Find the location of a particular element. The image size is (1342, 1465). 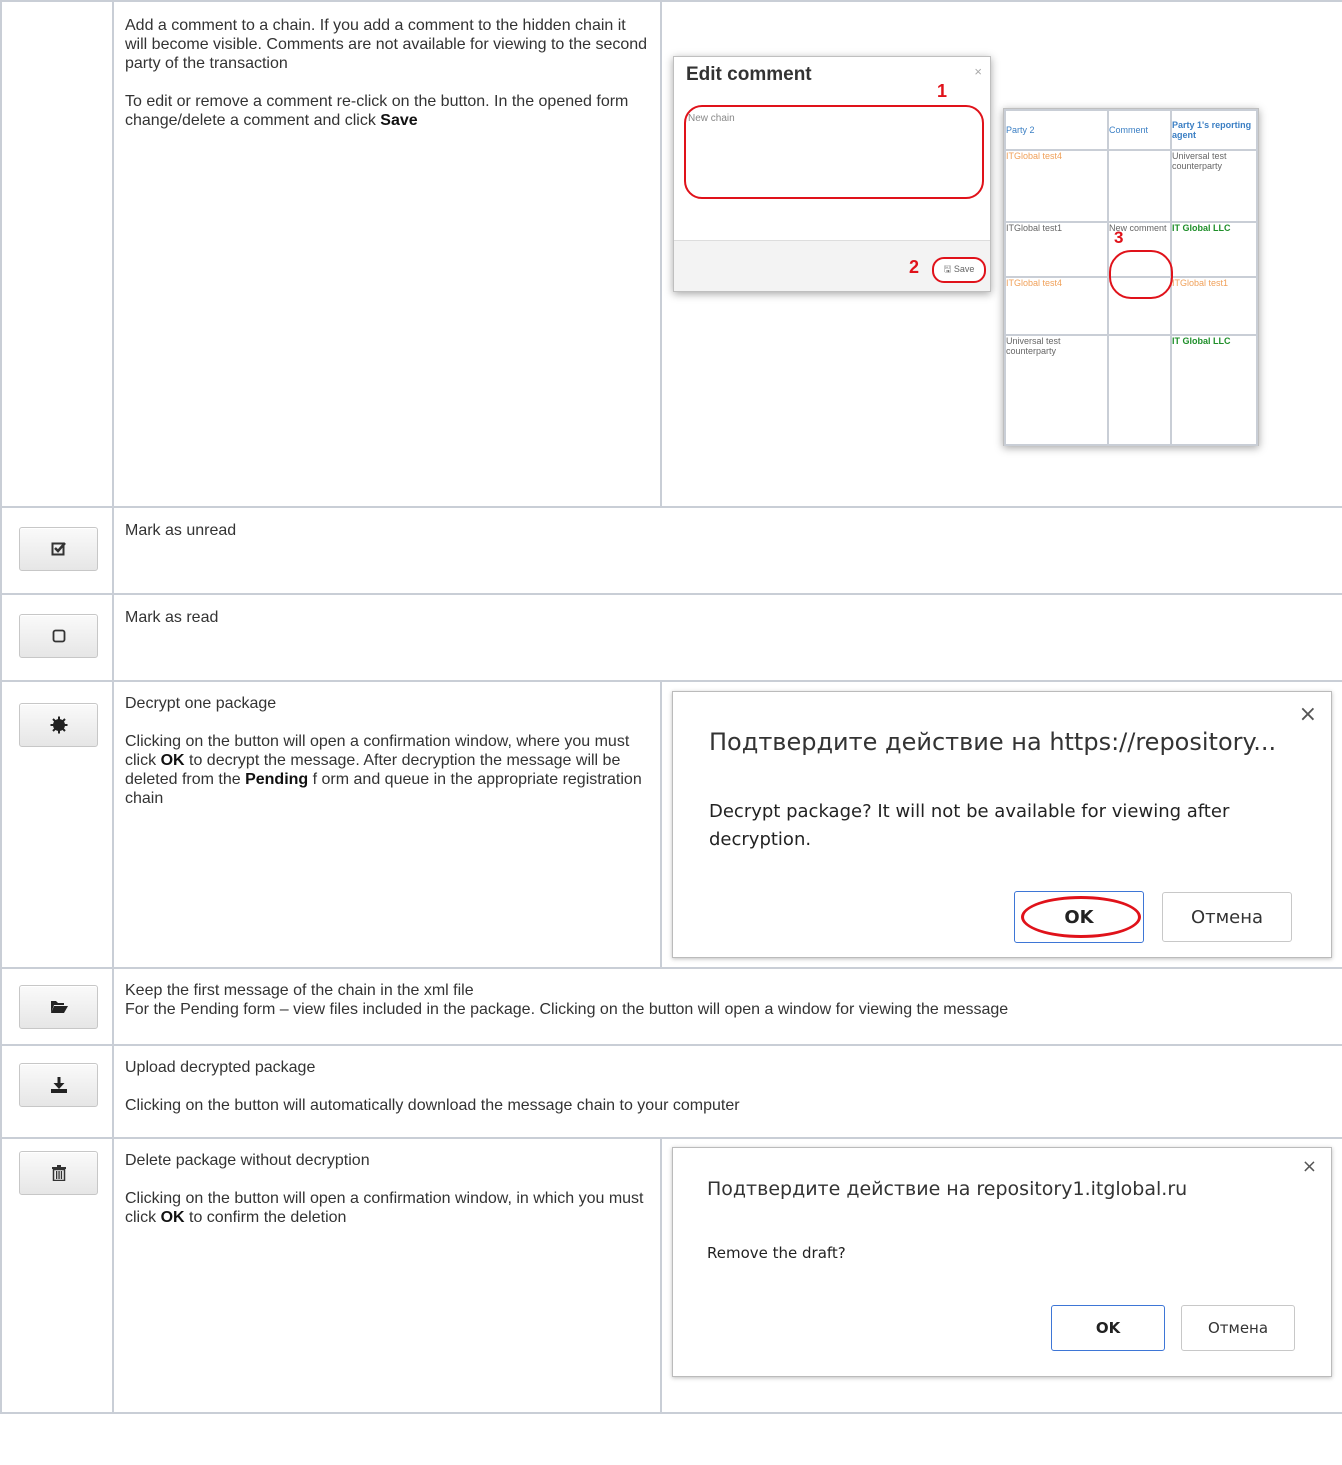

column-header: Party 2 is located at coordinates (1056, 130).